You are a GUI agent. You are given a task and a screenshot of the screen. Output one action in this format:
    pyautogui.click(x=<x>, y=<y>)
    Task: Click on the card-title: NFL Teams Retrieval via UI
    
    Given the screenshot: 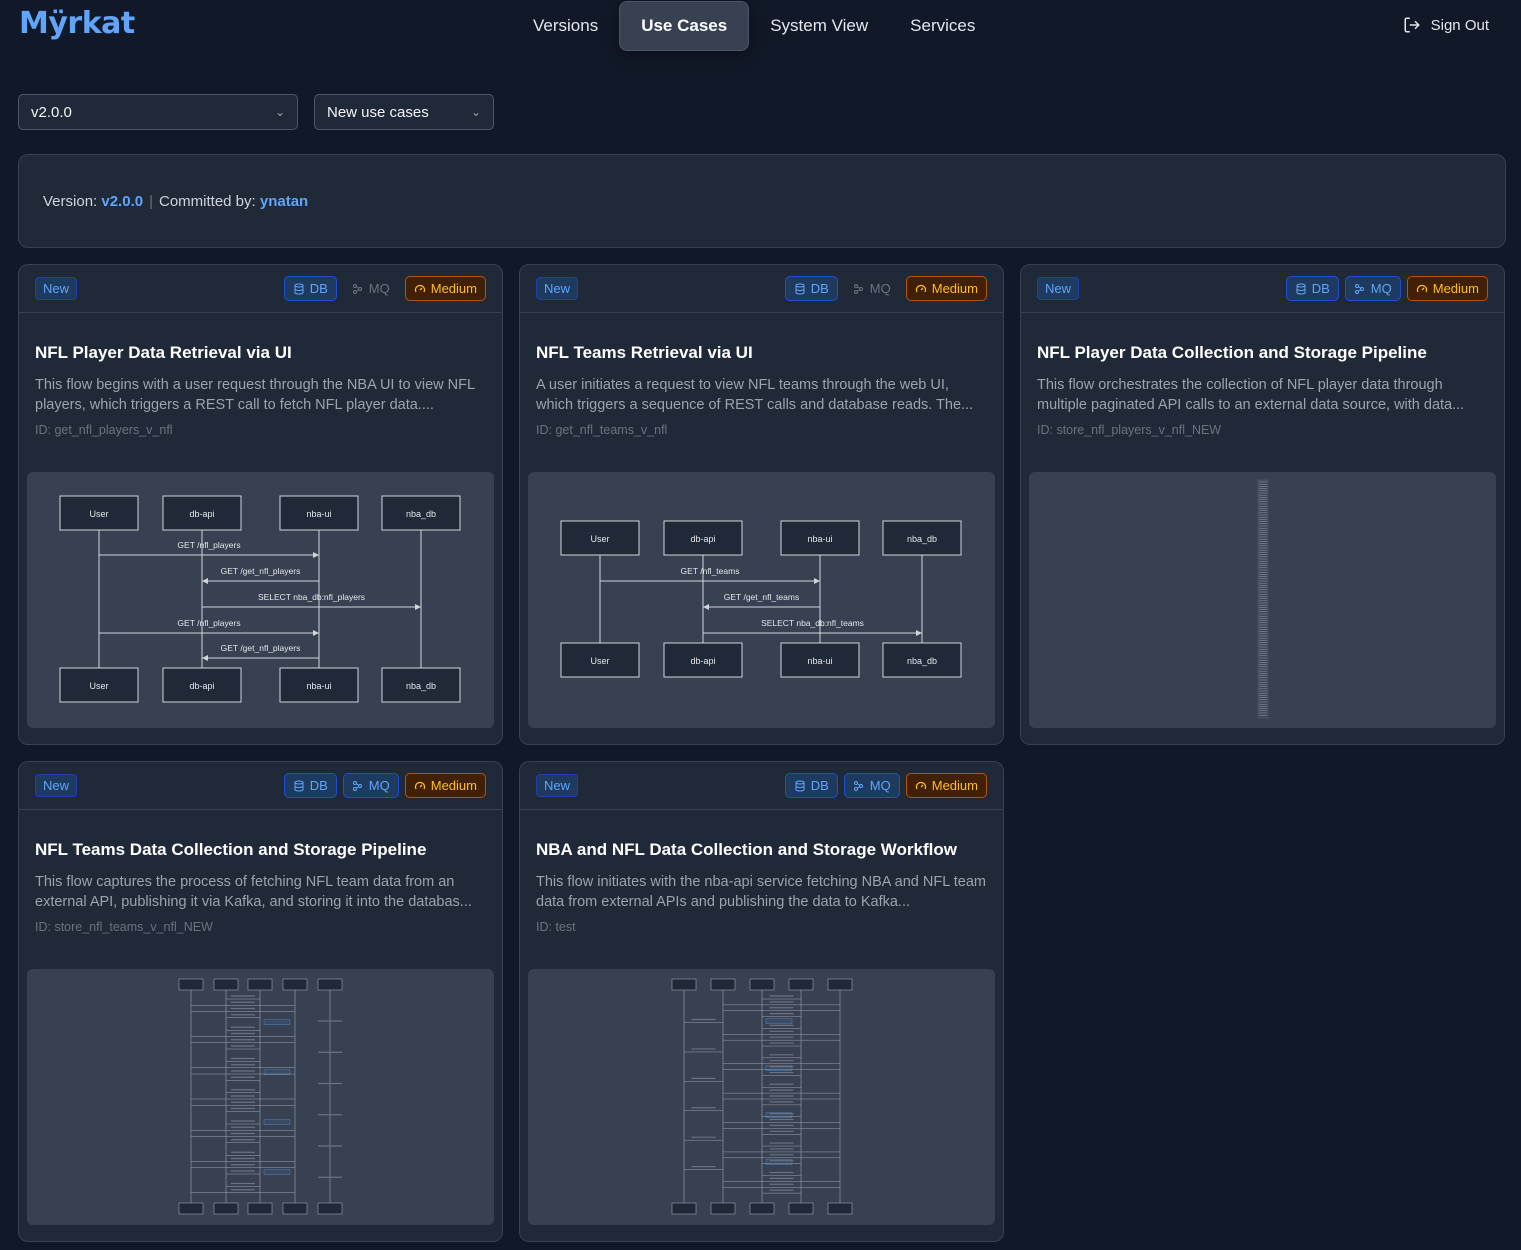 What is the action you would take?
    pyautogui.click(x=761, y=353)
    